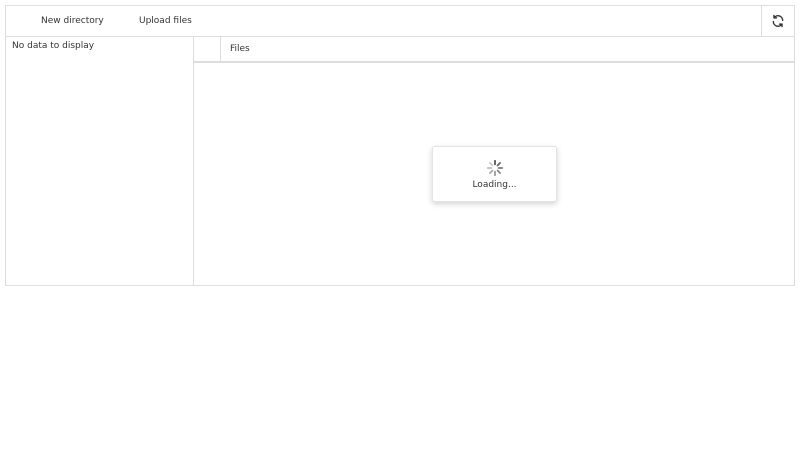  Describe the element at coordinates (207, 49) in the screenshot. I see `select-column-header` at that location.